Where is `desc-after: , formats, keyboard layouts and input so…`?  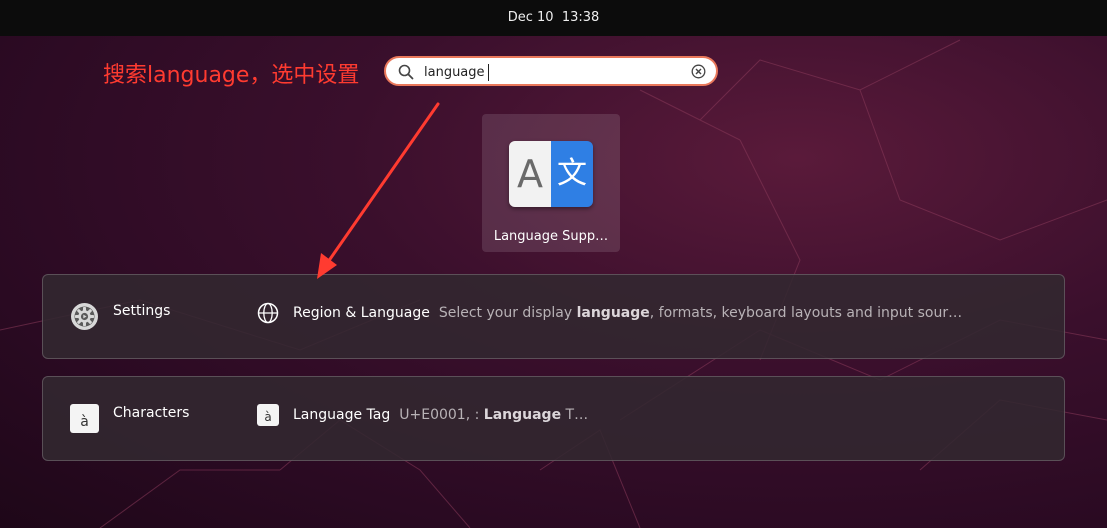
desc-after: , formats, keyboard layouts and input so… is located at coordinates (806, 313).